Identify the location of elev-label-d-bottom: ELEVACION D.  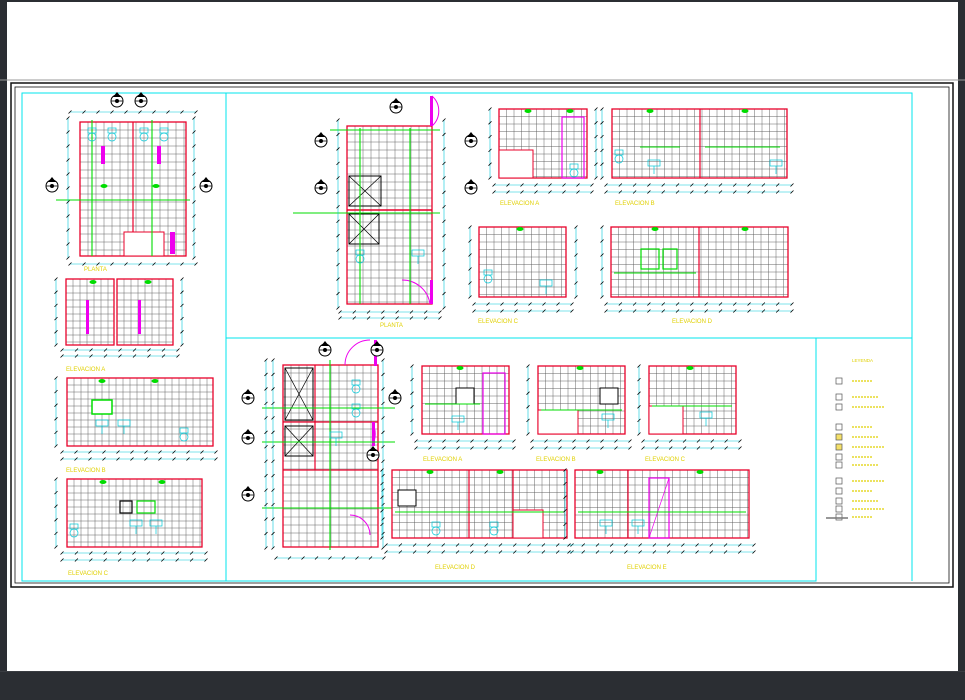
(455, 568).